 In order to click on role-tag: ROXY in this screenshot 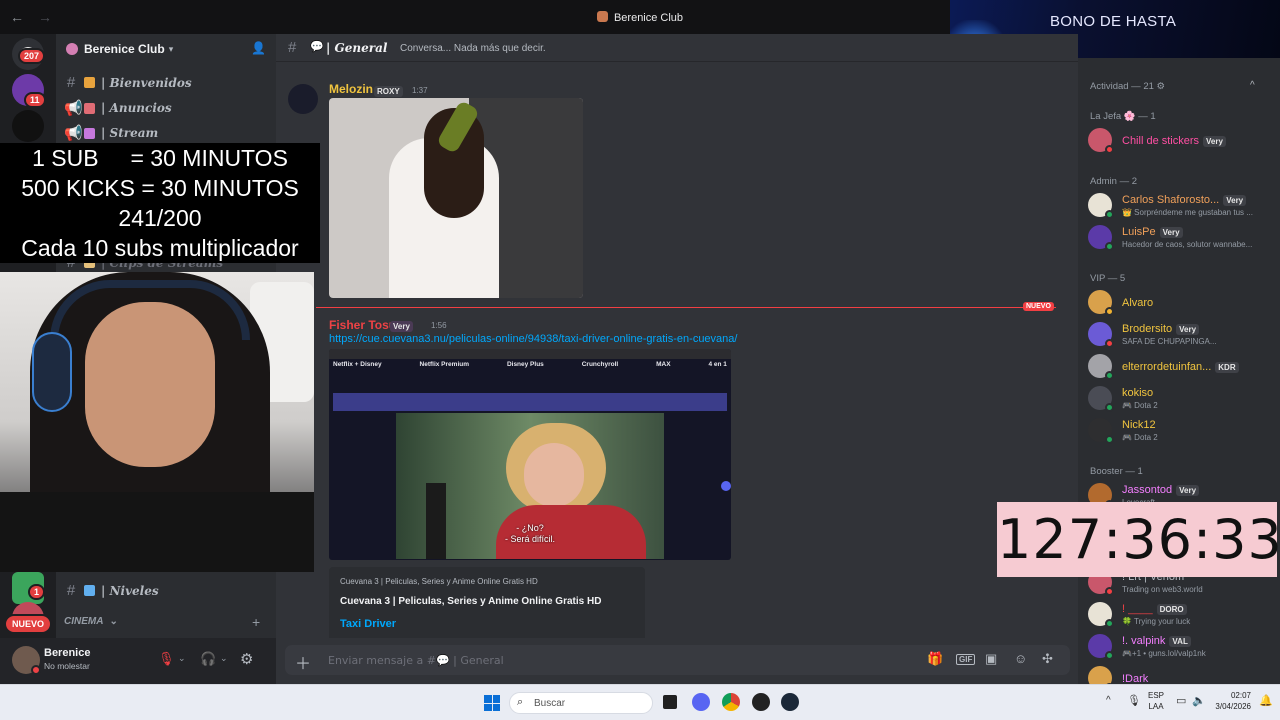, I will do `click(388, 90)`.